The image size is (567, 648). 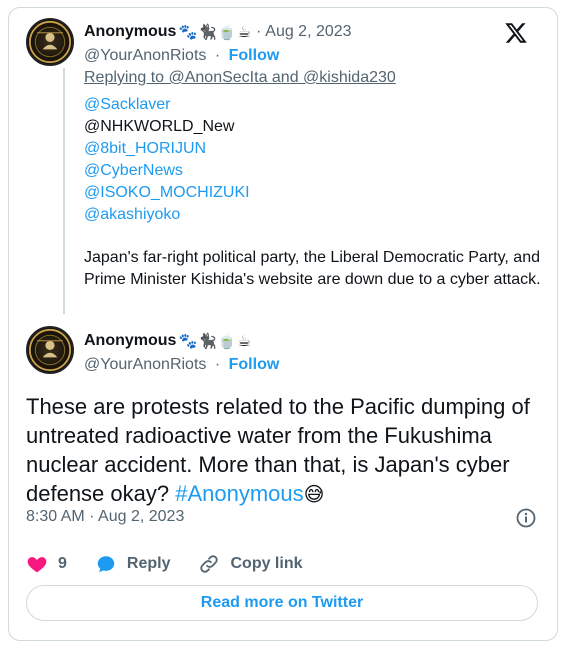 What do you see at coordinates (167, 149) in the screenshot?
I see `mention-link: @8bit_HORIJUN` at bounding box center [167, 149].